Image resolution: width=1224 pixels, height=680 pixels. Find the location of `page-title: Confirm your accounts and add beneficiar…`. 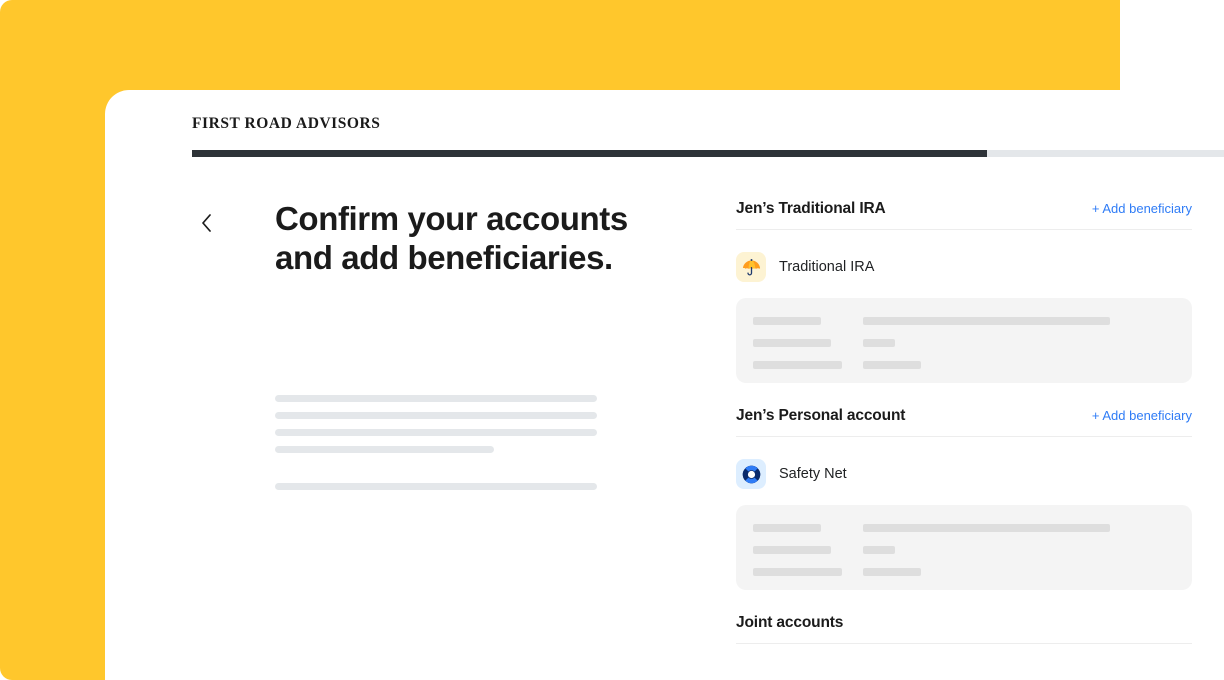

page-title: Confirm your accounts and add beneficiar… is located at coordinates (451, 238).